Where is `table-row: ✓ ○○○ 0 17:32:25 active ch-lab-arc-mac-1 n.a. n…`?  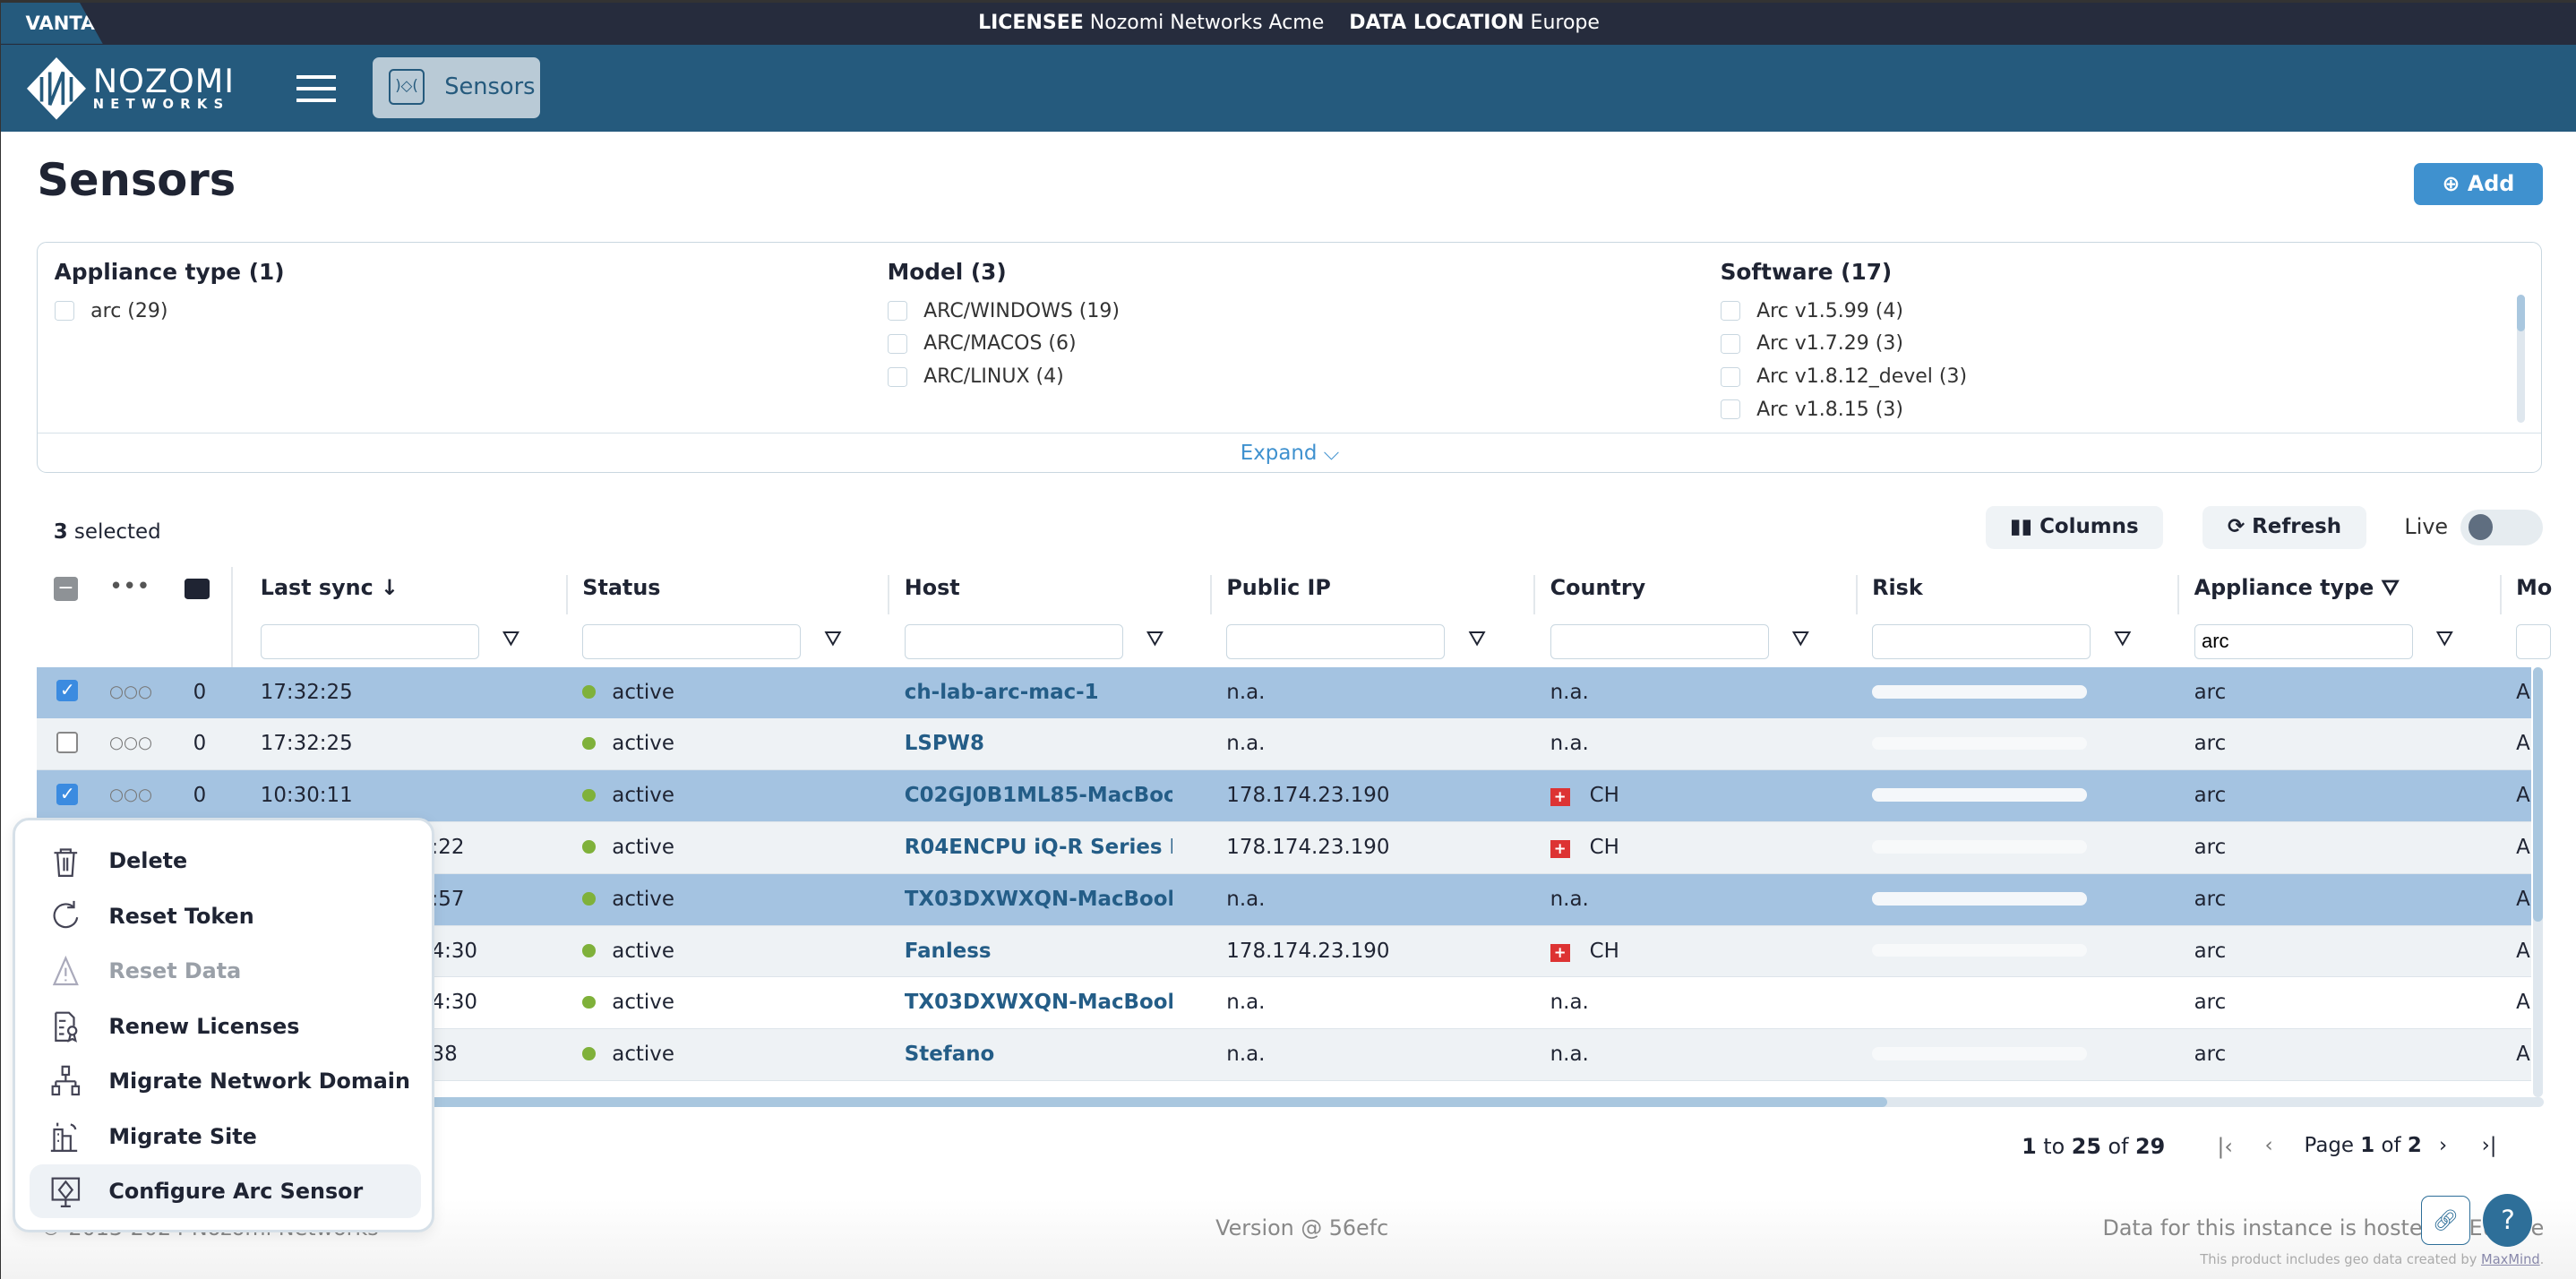 table-row: ✓ ○○○ 0 17:32:25 active ch-lab-arc-mac-1 n.a. n… is located at coordinates (1284, 693).